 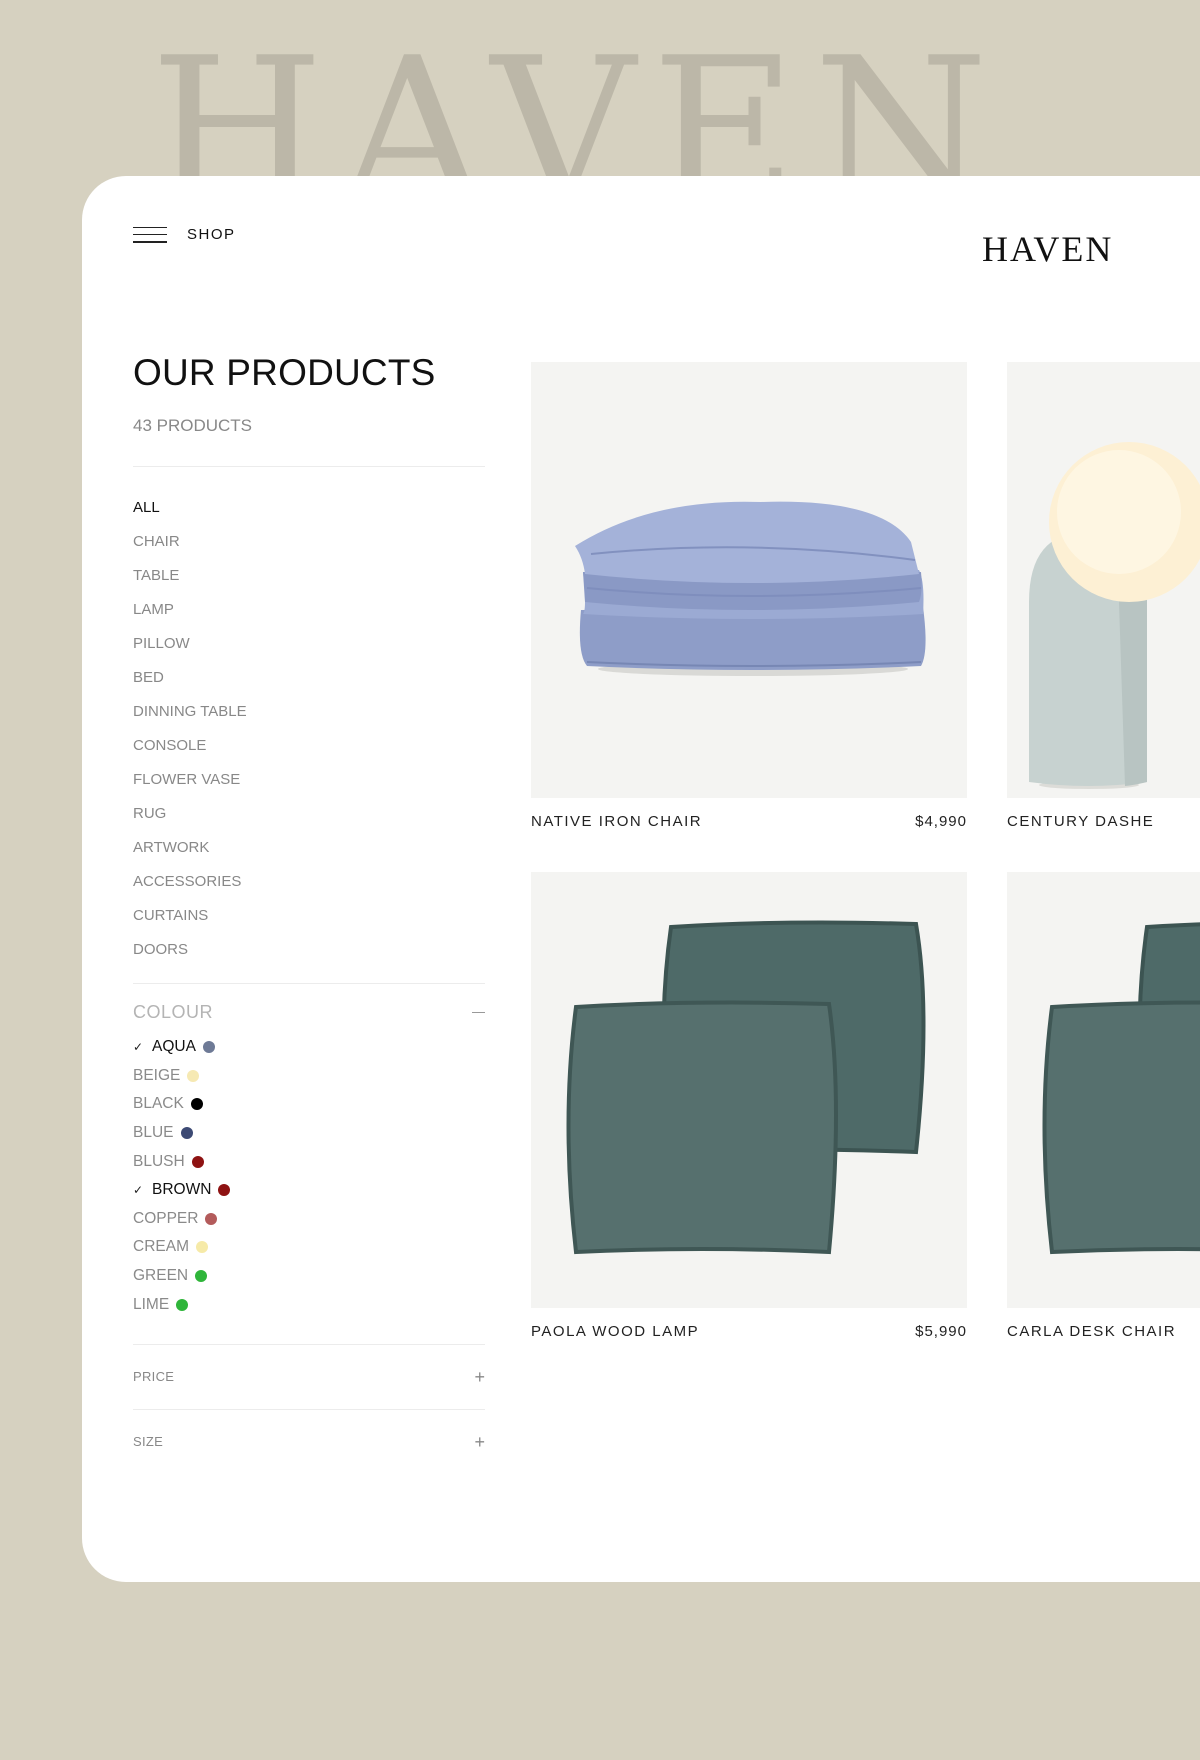 What do you see at coordinates (309, 1133) in the screenshot?
I see `colour-option: BLUE` at bounding box center [309, 1133].